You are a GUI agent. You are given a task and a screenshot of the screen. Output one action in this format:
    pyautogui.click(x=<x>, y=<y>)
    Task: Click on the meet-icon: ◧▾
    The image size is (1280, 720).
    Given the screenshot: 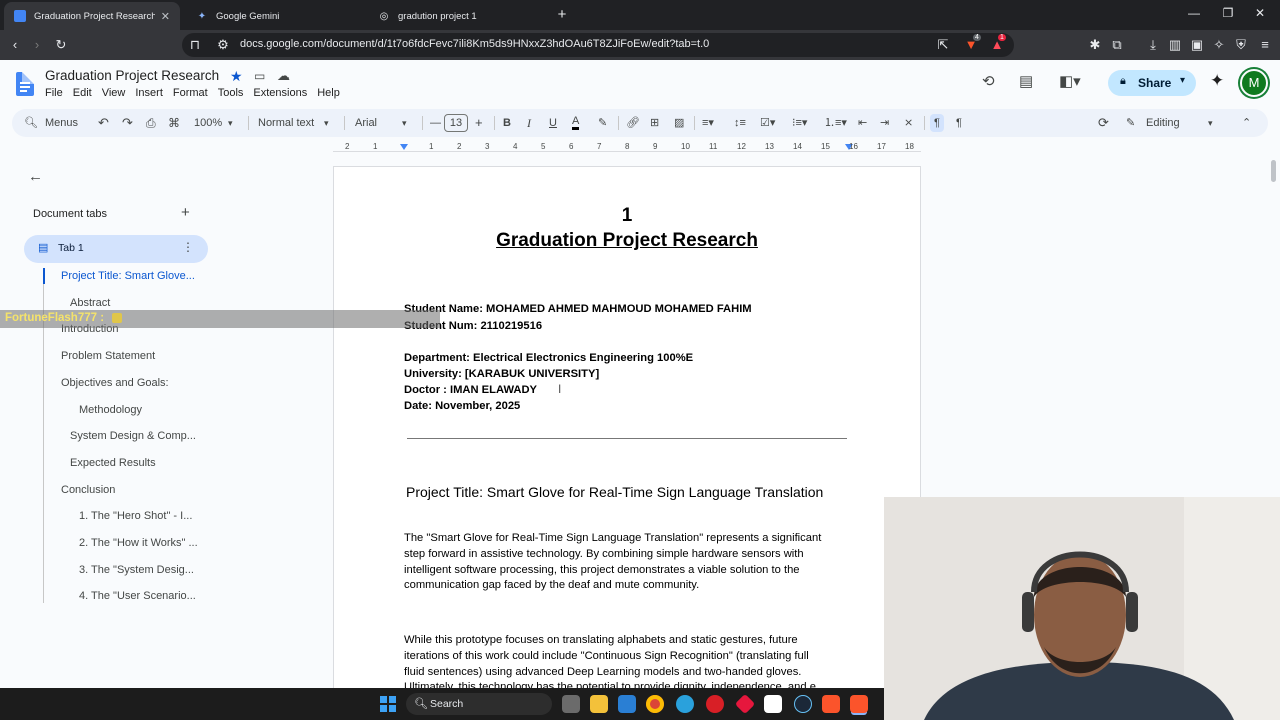 What is the action you would take?
    pyautogui.click(x=1070, y=81)
    